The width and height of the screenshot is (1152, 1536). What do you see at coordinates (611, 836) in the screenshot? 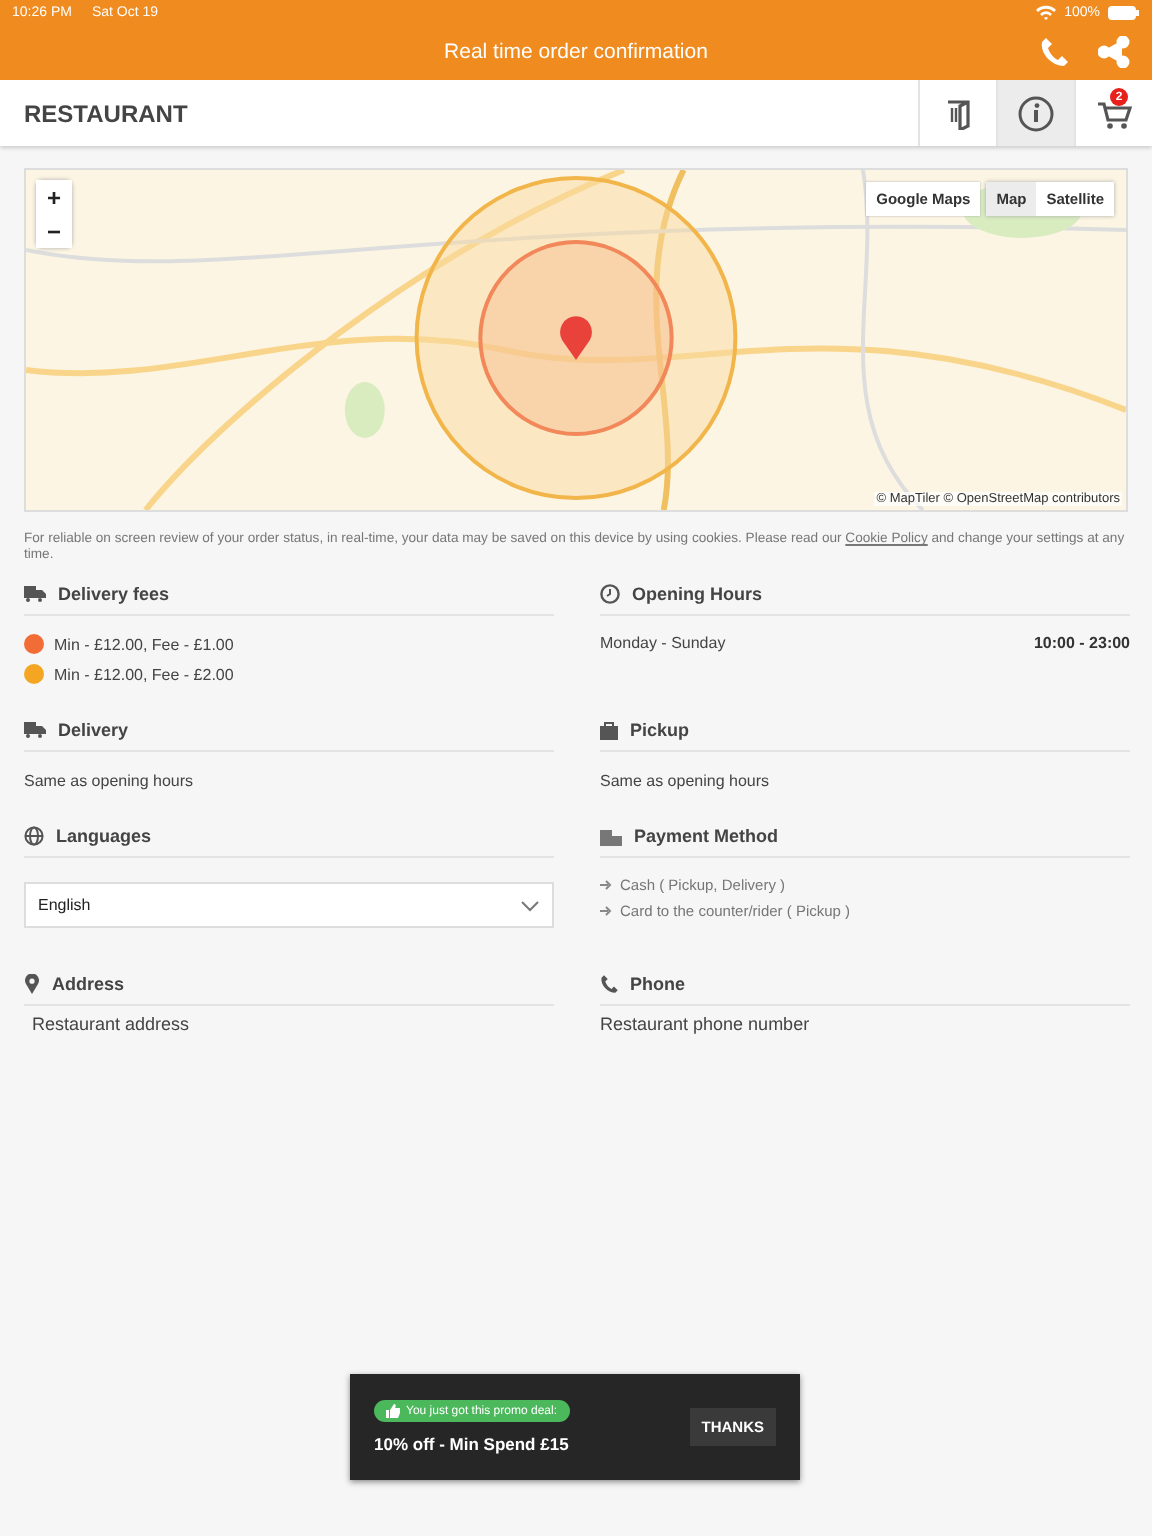
I see `cards-icon` at bounding box center [611, 836].